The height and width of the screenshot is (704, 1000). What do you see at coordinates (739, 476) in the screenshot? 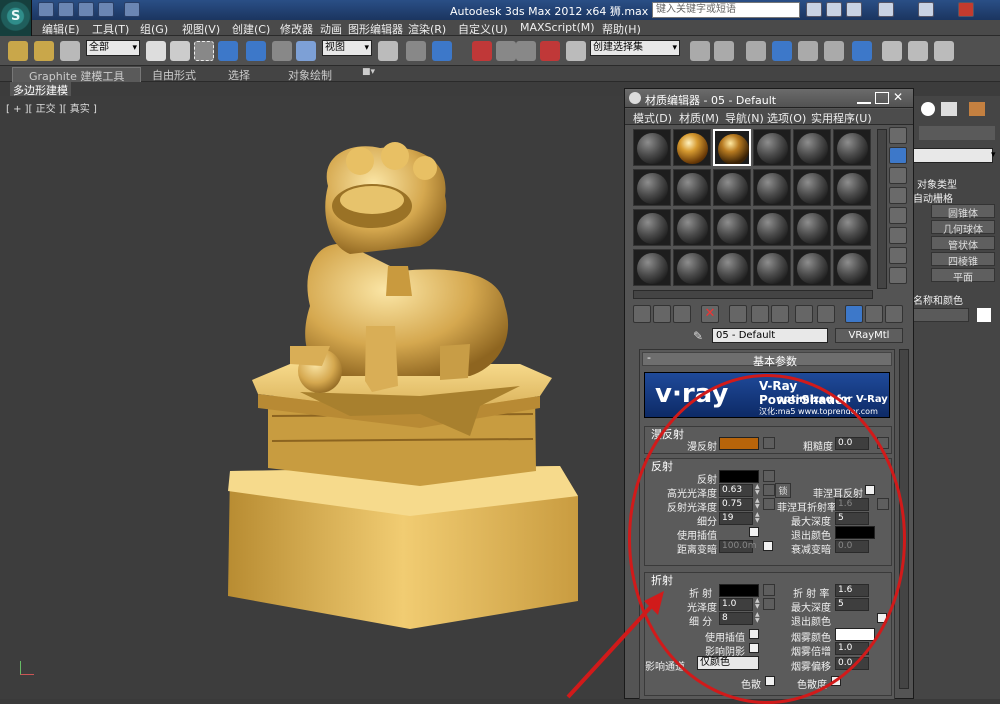
I see `reflect-color-swatch` at bounding box center [739, 476].